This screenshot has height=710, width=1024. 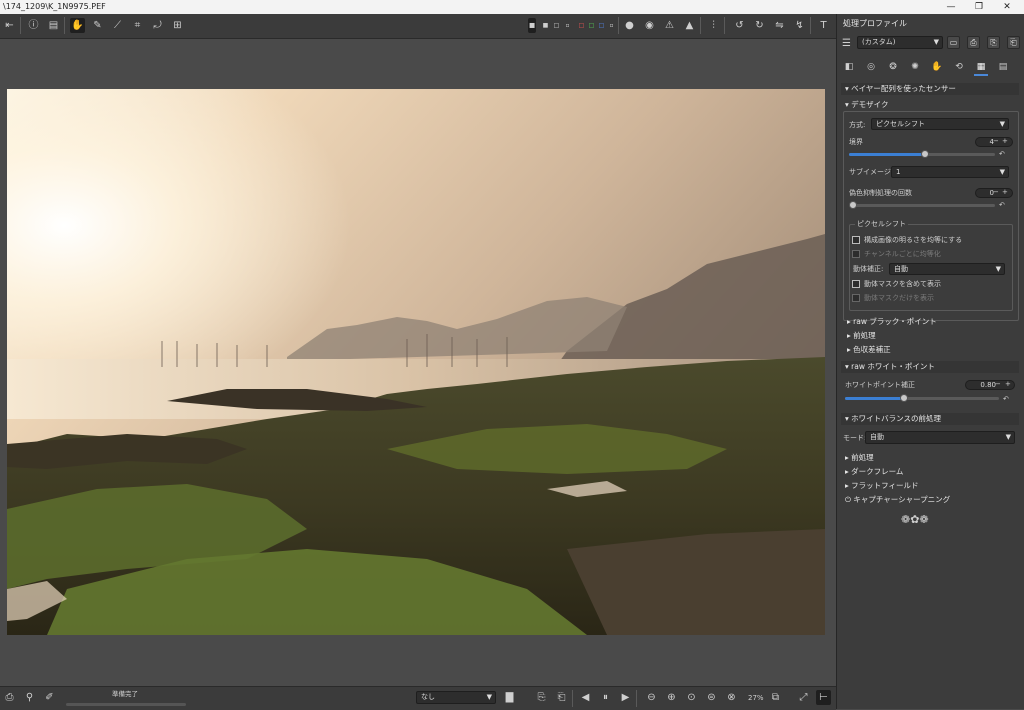 What do you see at coordinates (669, 25) in the screenshot?
I see `shadow-warning-icon: ⚠` at bounding box center [669, 25].